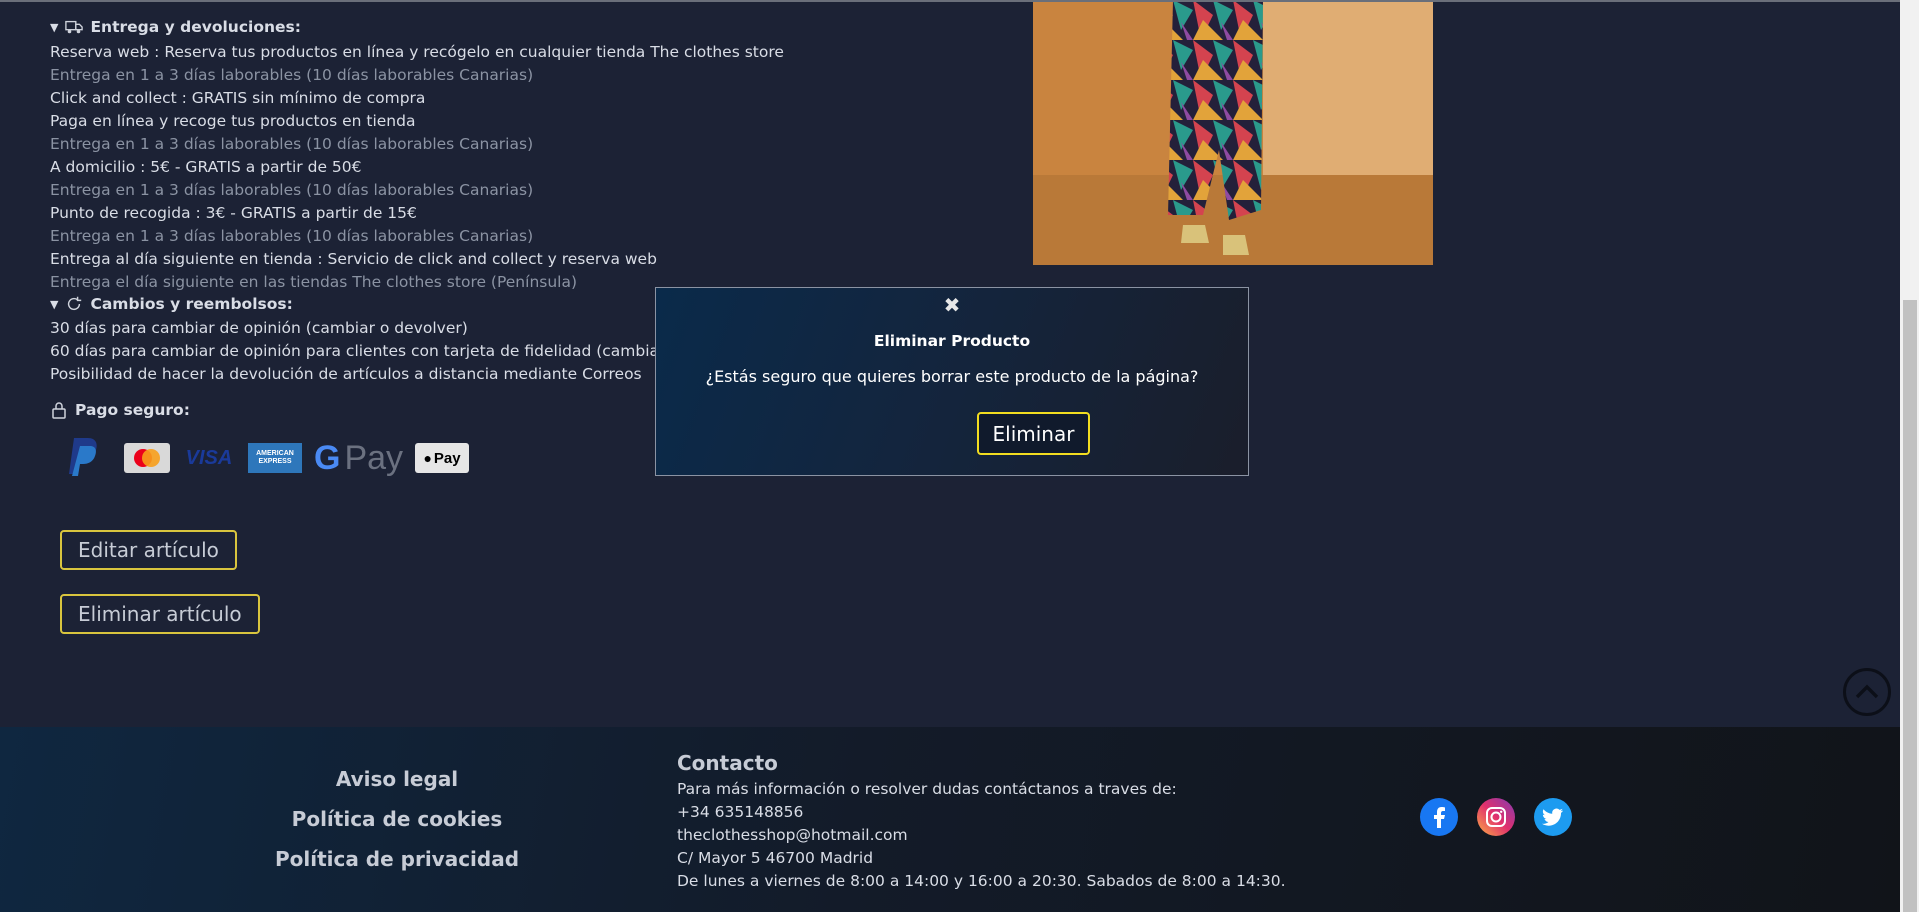 This screenshot has width=1919, height=912. What do you see at coordinates (397, 859) in the screenshot?
I see `footer-link-privacy: Política de privacidad` at bounding box center [397, 859].